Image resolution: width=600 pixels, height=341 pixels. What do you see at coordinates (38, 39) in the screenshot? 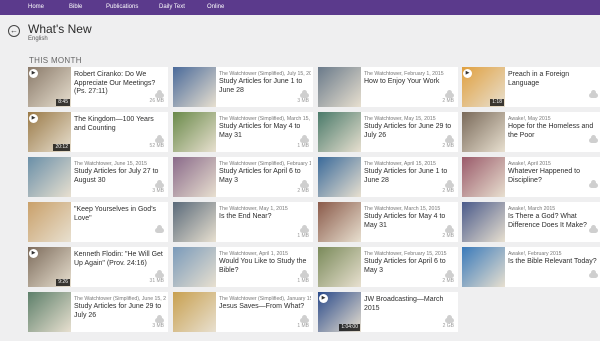
I see `language-label: English` at bounding box center [38, 39].